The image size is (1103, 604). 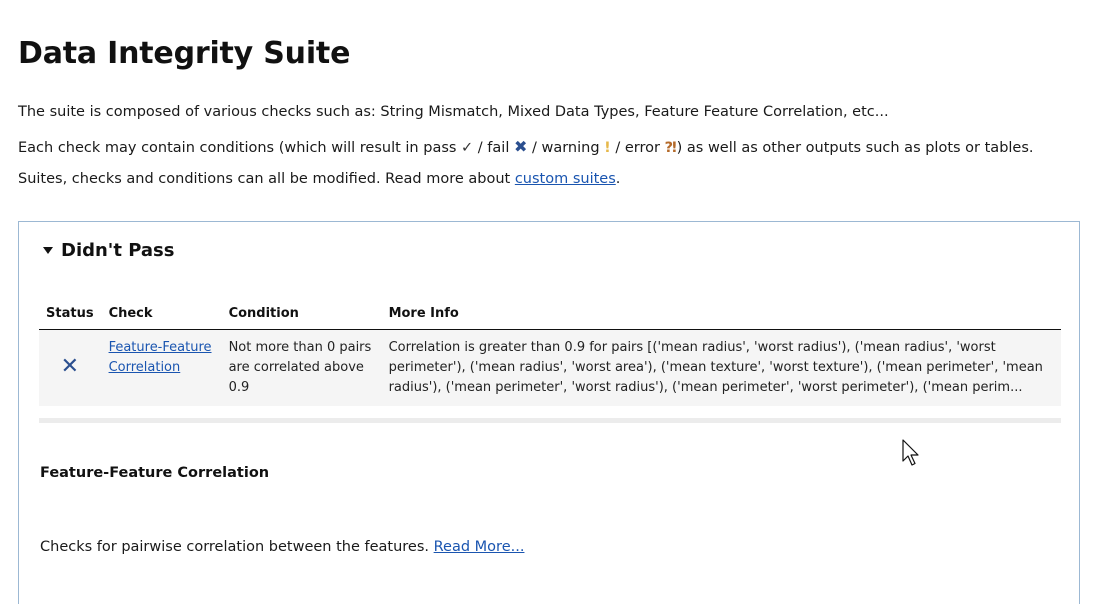 I want to click on fail-x-icon: ✖, so click(x=520, y=146).